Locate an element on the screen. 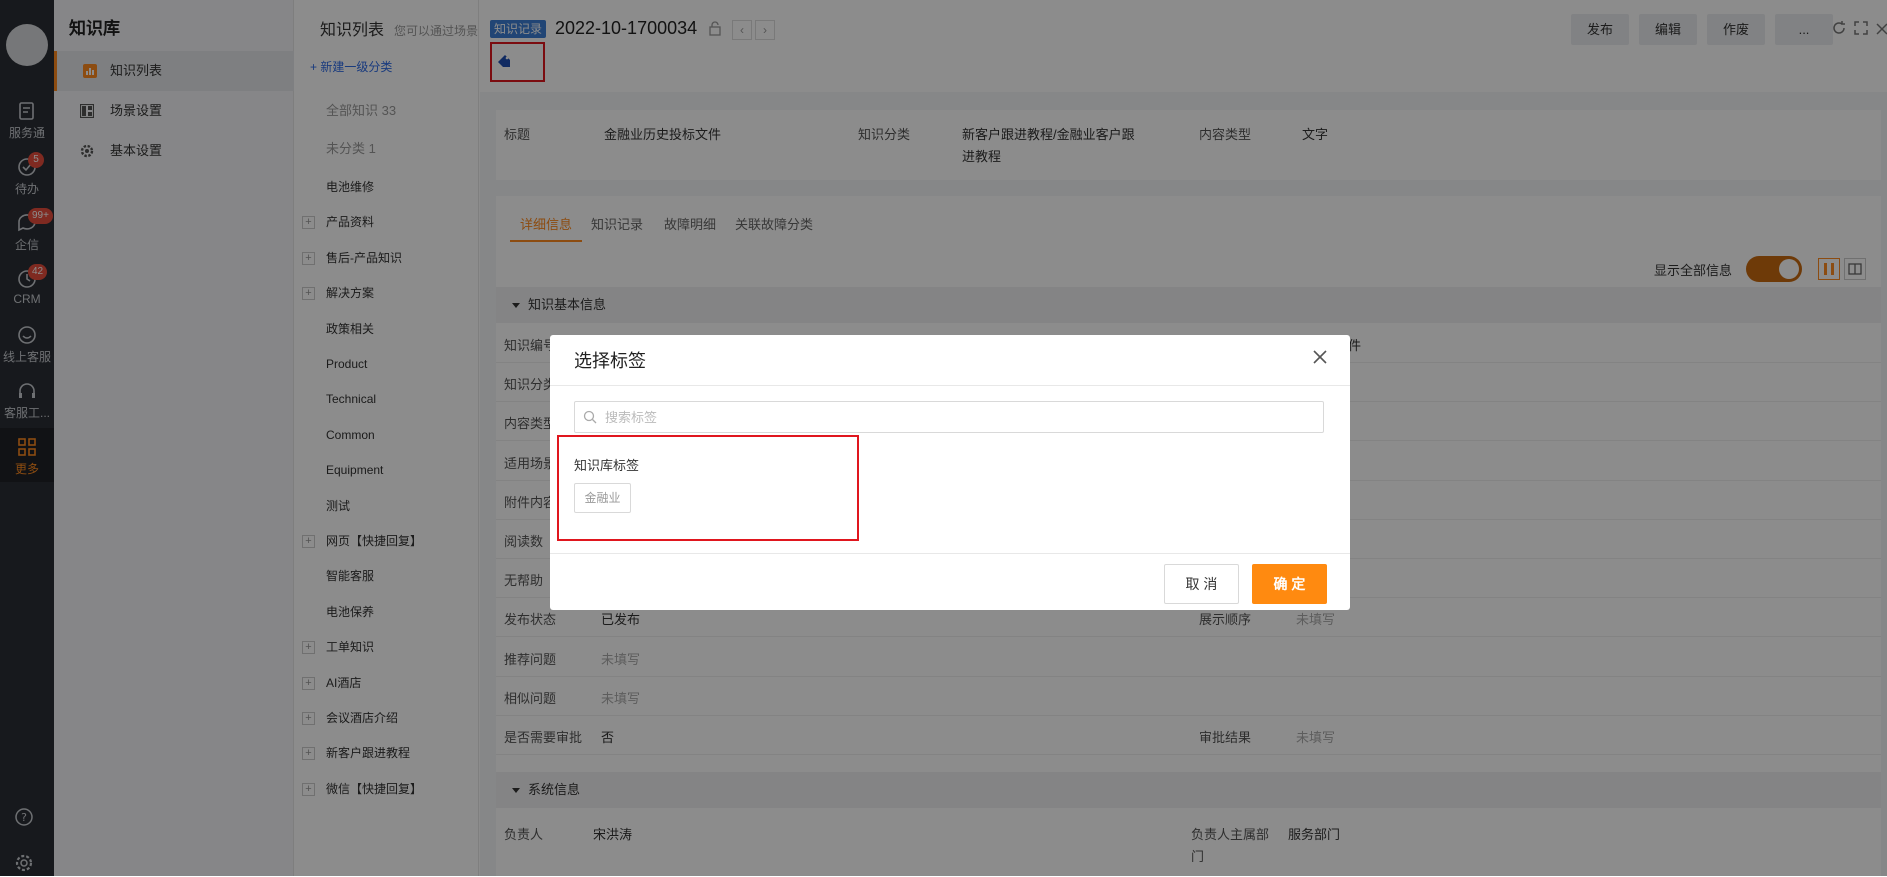 This screenshot has height=877, width=1887. tag-search-input is located at coordinates (953, 417).